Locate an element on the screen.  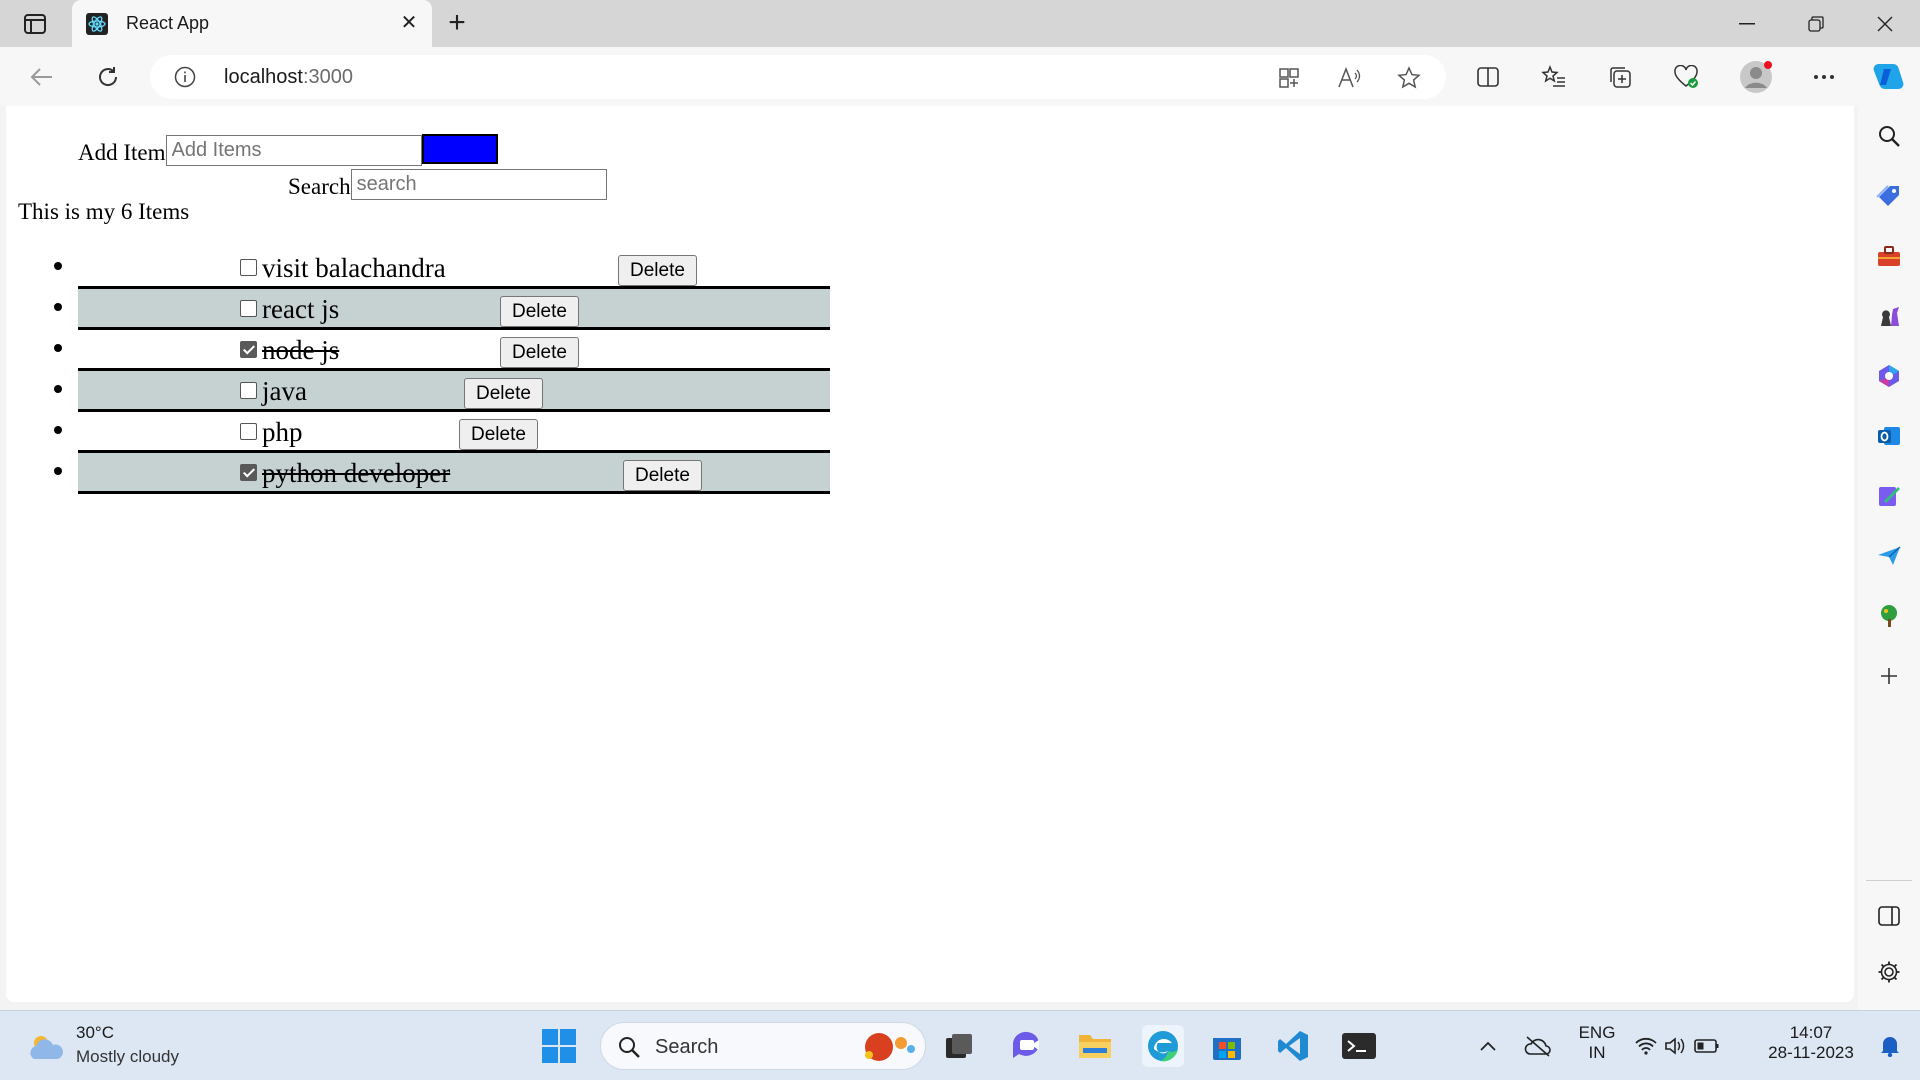
refresh-button is located at coordinates (108, 77).